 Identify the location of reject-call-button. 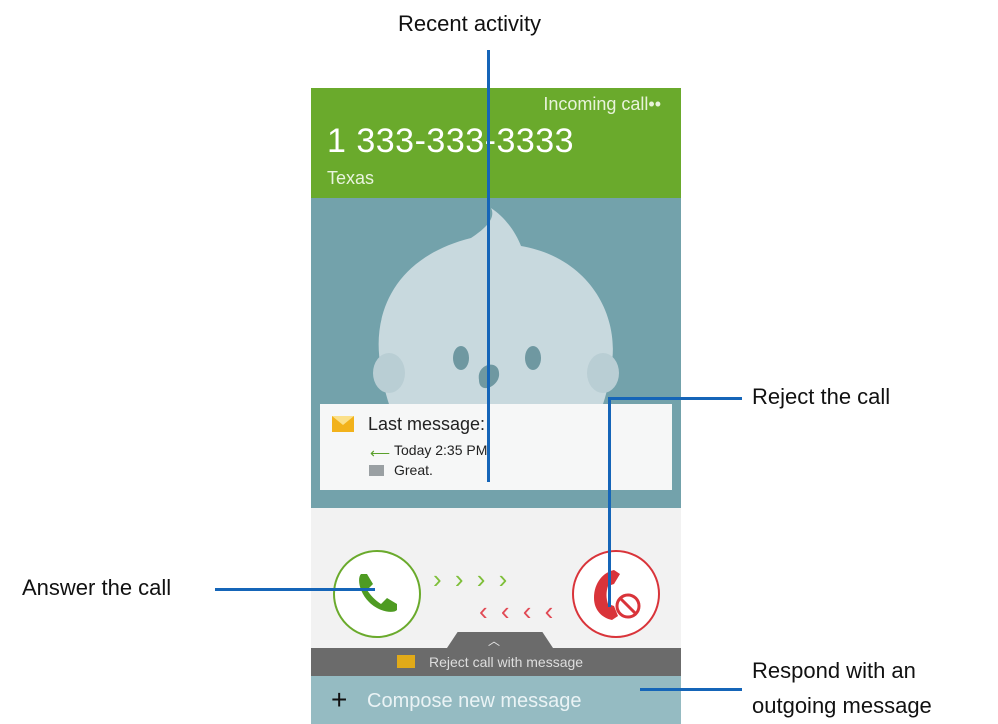
(616, 594).